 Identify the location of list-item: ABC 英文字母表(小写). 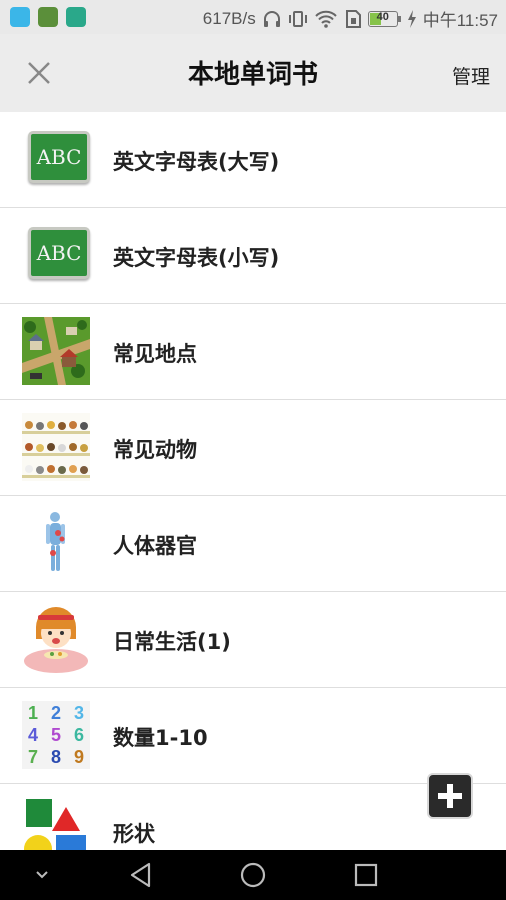
(253, 256).